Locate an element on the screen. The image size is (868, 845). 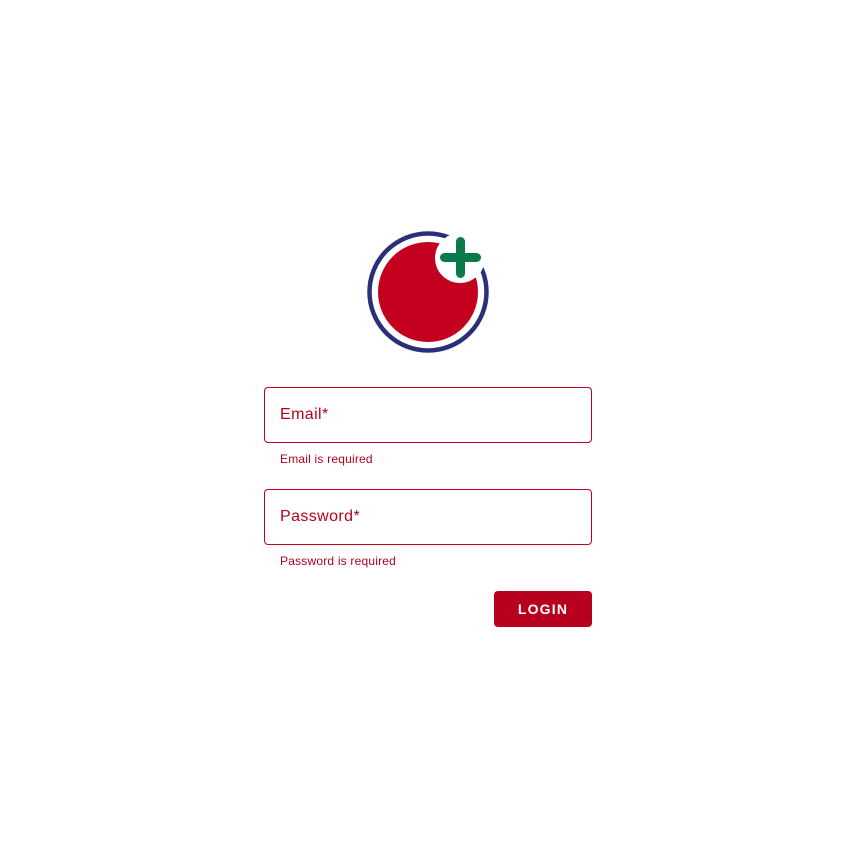
password-input is located at coordinates (428, 517).